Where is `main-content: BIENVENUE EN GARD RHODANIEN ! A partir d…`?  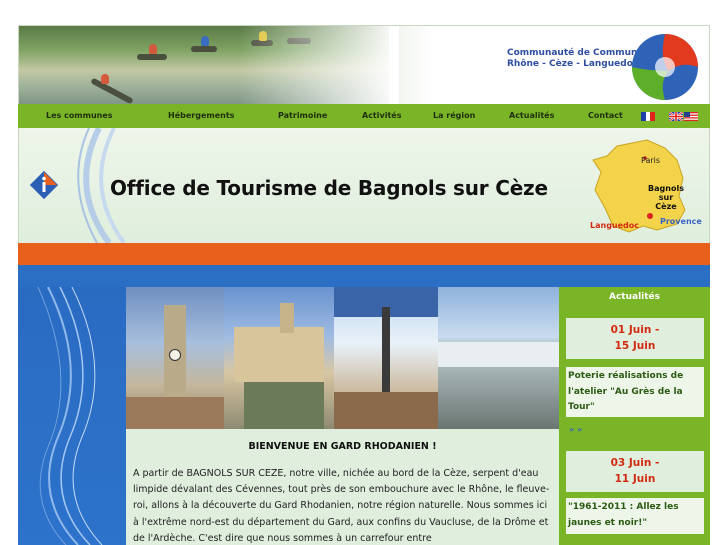 main-content: BIENVENUE EN GARD RHODANIEN ! A partir d… is located at coordinates (342, 487).